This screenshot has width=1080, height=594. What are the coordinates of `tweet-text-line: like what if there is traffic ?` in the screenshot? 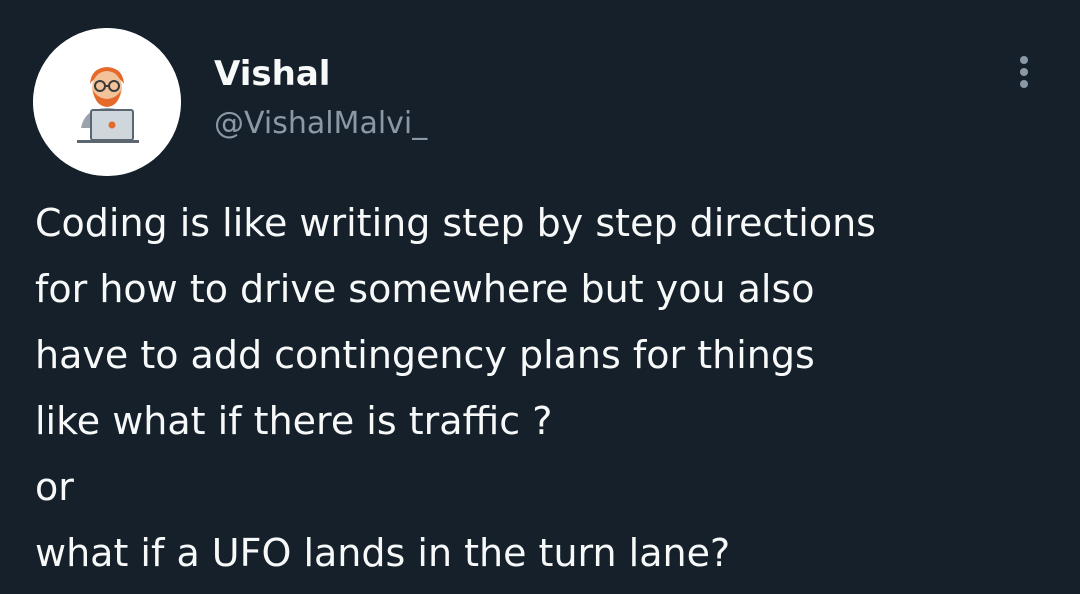 It's located at (294, 421).